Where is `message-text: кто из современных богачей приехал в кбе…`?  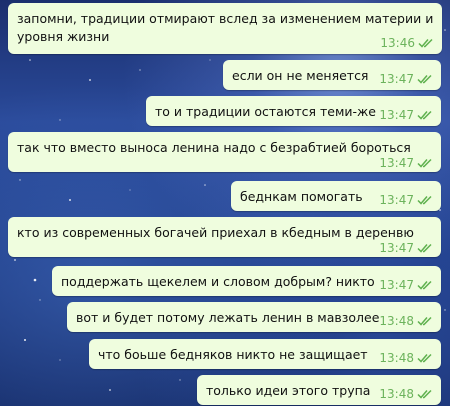 message-text: кто из современных богачей приехал в кбе… is located at coordinates (215, 233).